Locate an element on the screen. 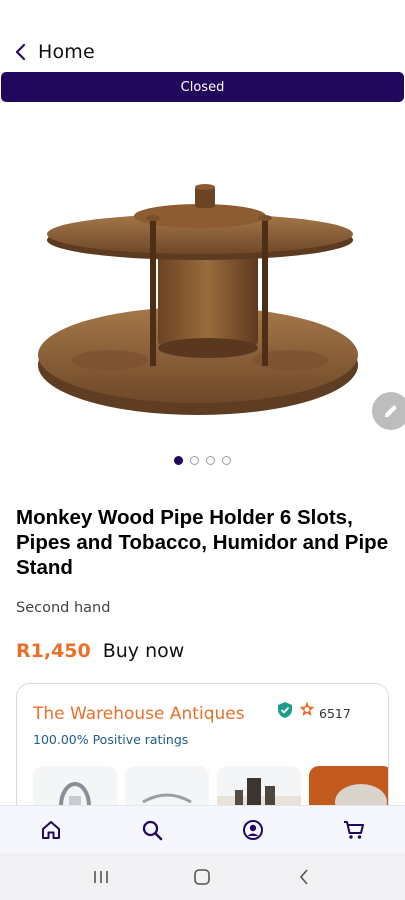  back-system-button is located at coordinates (304, 877).